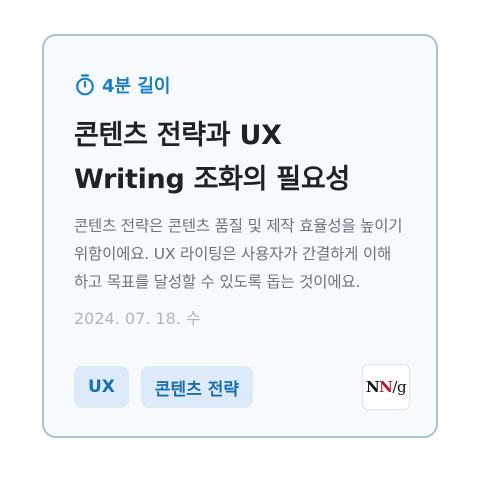 The width and height of the screenshot is (484, 492). What do you see at coordinates (137, 318) in the screenshot?
I see `article-date: 2024. 07. 18. 수` at bounding box center [137, 318].